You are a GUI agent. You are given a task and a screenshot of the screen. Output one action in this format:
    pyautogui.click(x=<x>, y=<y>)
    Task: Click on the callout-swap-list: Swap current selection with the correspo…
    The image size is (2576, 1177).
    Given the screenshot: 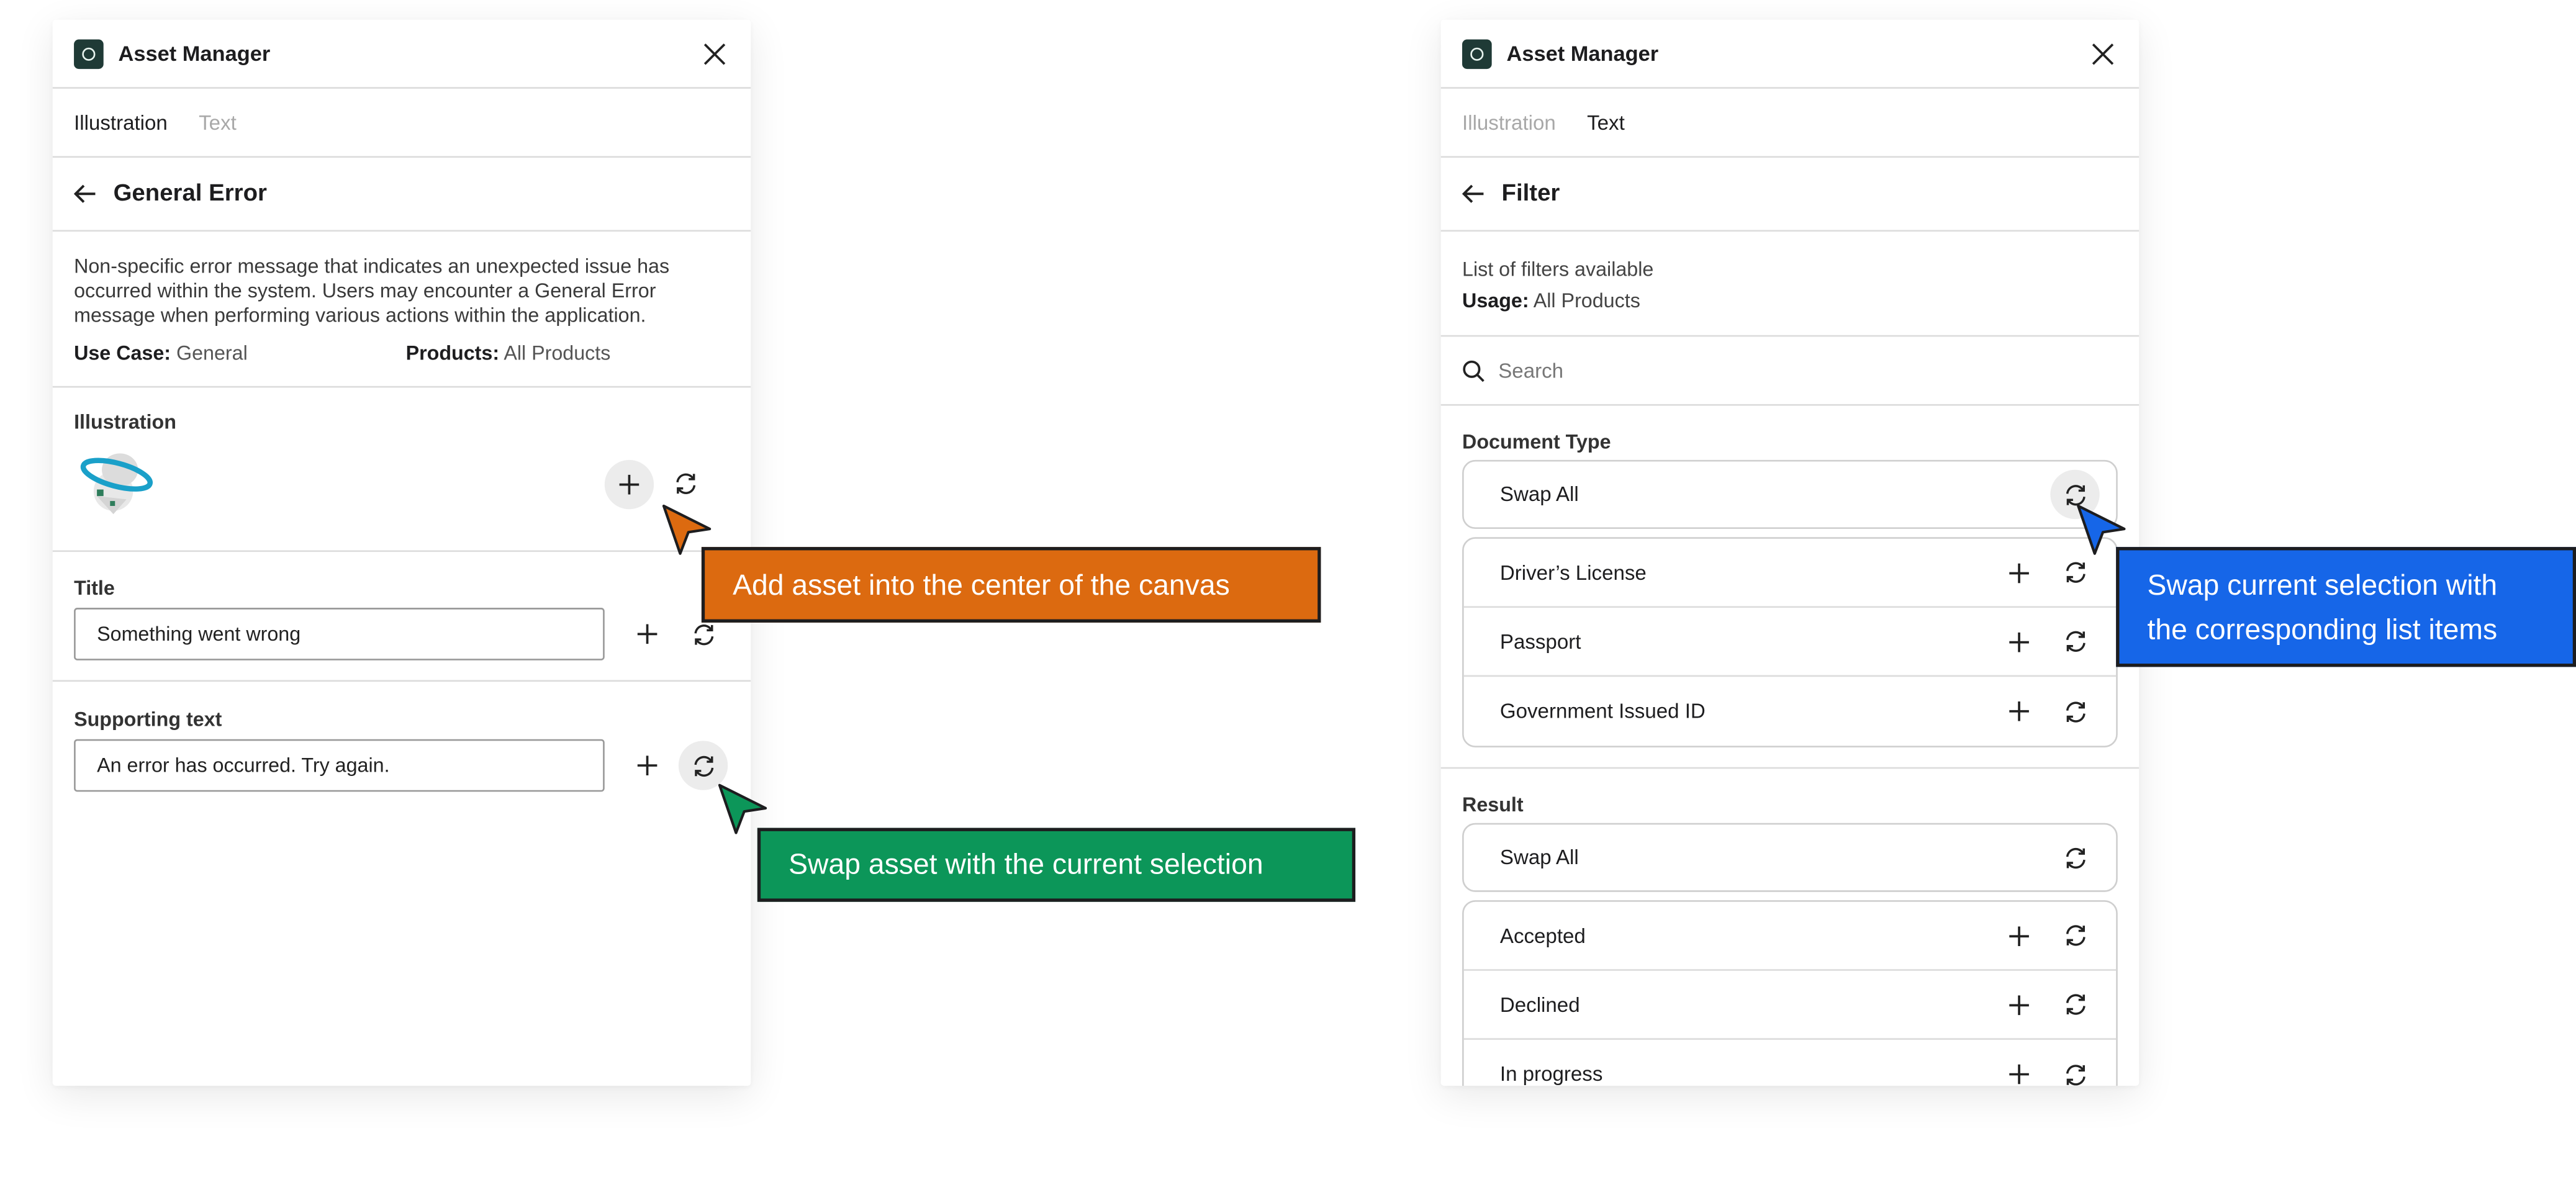 What is the action you would take?
    pyautogui.click(x=2346, y=607)
    